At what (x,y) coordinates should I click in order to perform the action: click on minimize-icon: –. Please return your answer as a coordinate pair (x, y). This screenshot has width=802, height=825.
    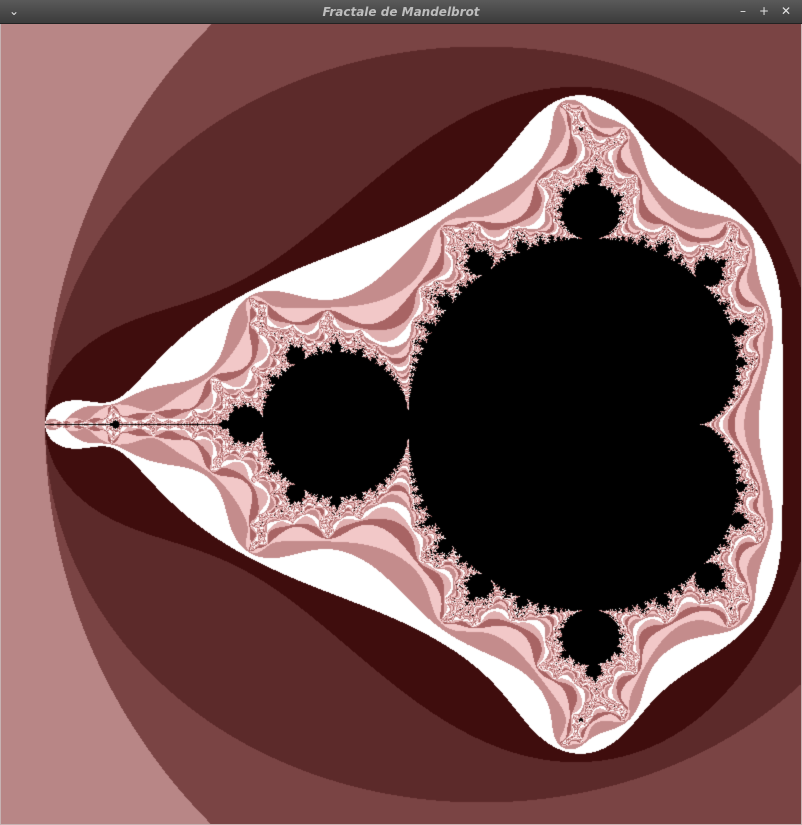
    Looking at the image, I should click on (743, 11).